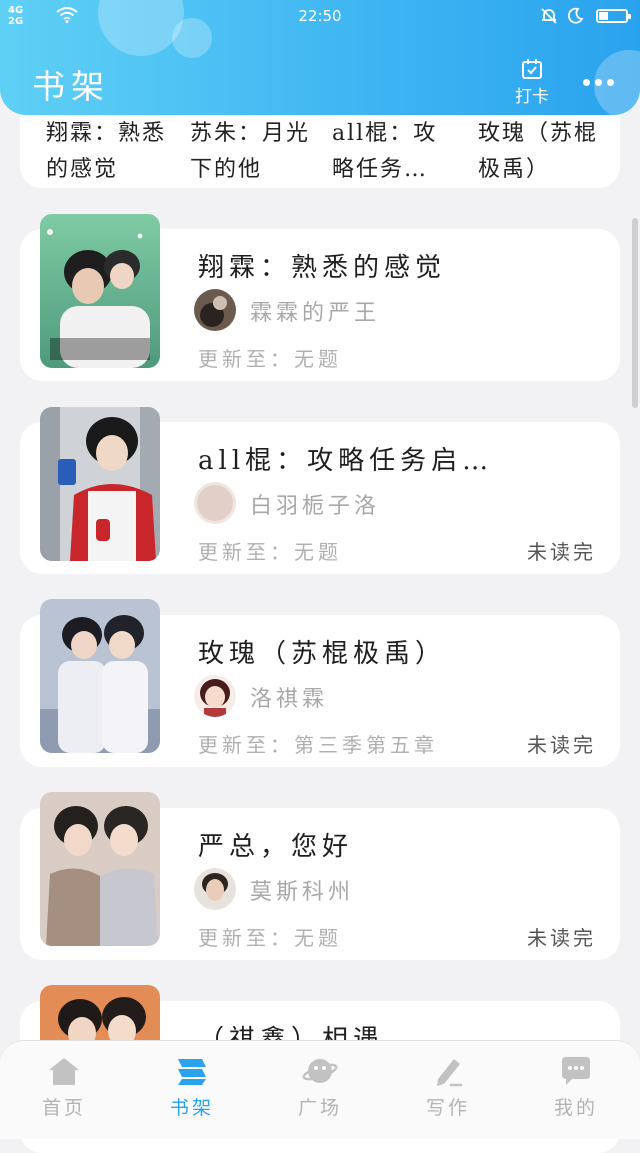 The width and height of the screenshot is (640, 1153). What do you see at coordinates (538, 151) in the screenshot?
I see `partial-title-4: 玫瑰（苏棍极禹）` at bounding box center [538, 151].